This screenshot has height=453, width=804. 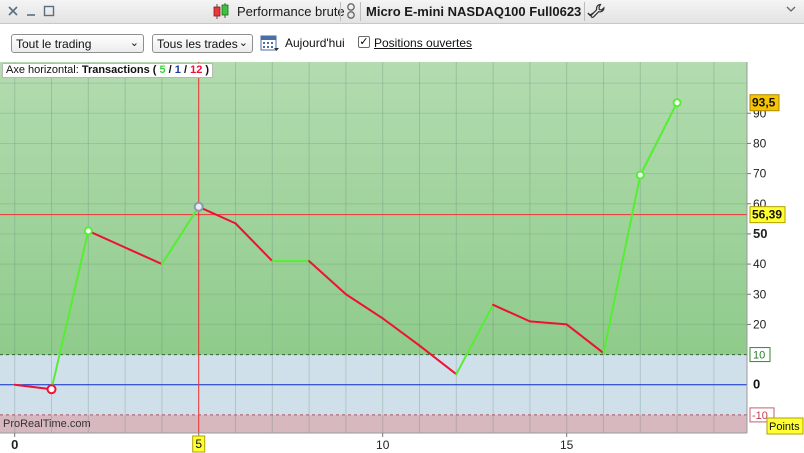 What do you see at coordinates (196, 70) in the screenshot?
I see `losing-trades-count: 12` at bounding box center [196, 70].